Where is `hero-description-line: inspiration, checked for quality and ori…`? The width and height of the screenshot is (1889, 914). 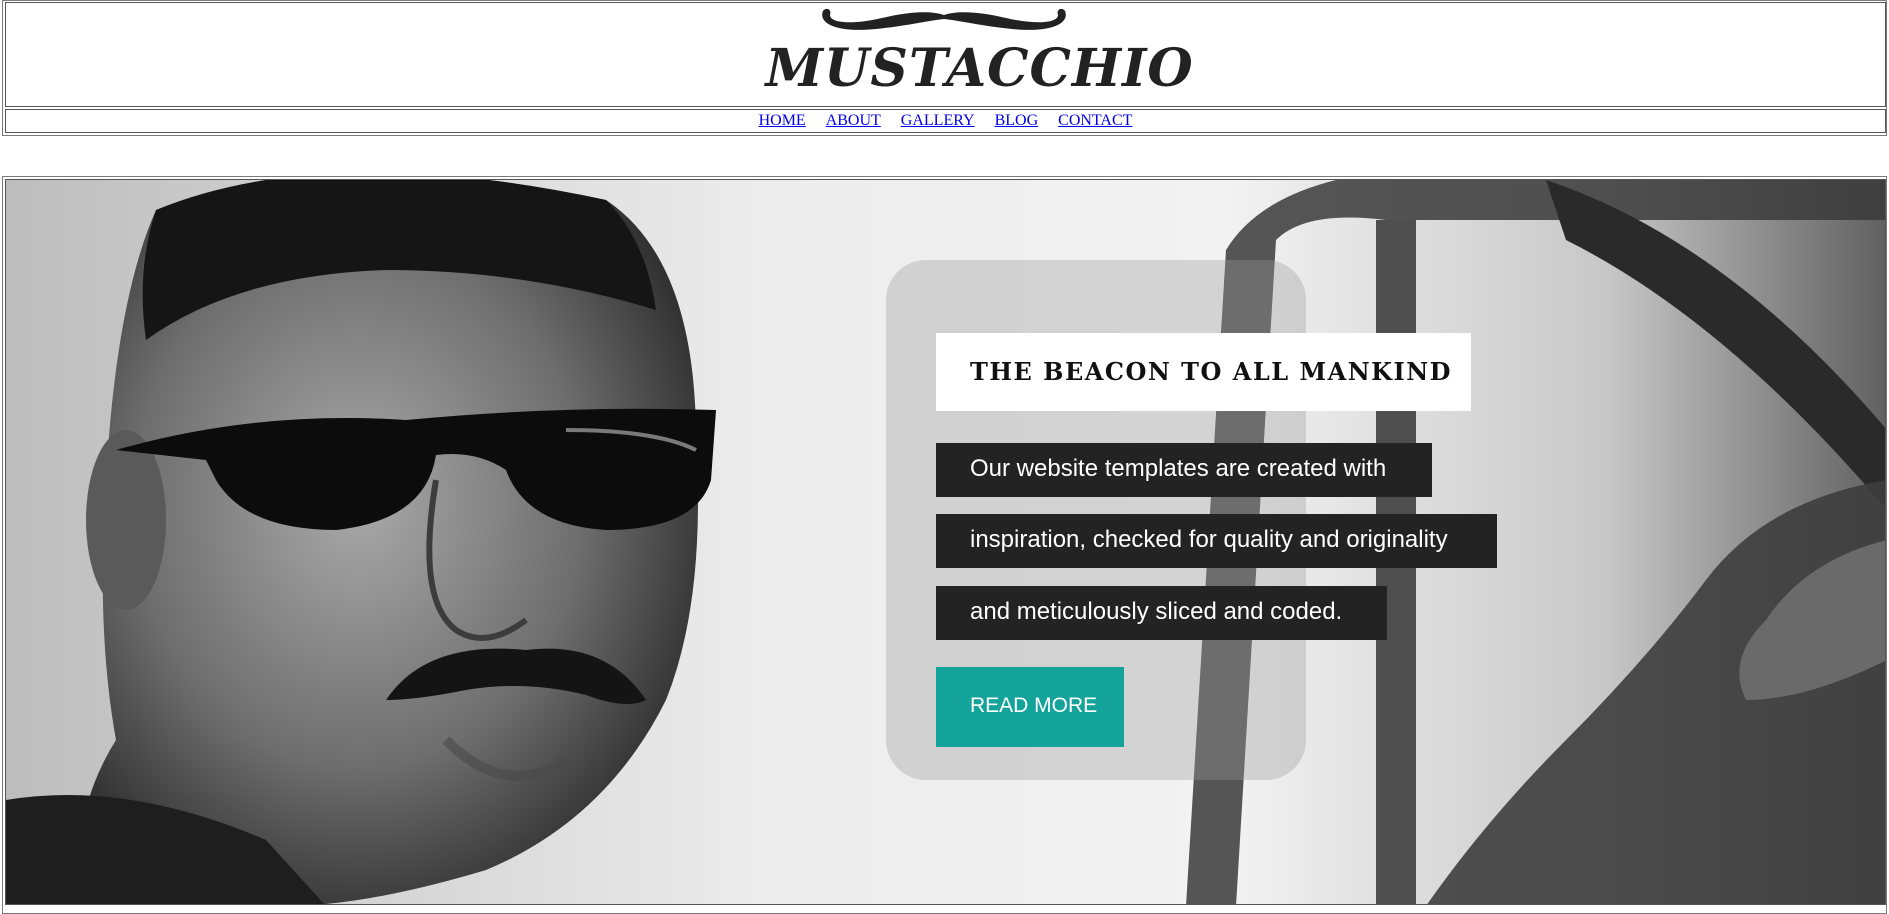 hero-description-line: inspiration, checked for quality and ori… is located at coordinates (1216, 541).